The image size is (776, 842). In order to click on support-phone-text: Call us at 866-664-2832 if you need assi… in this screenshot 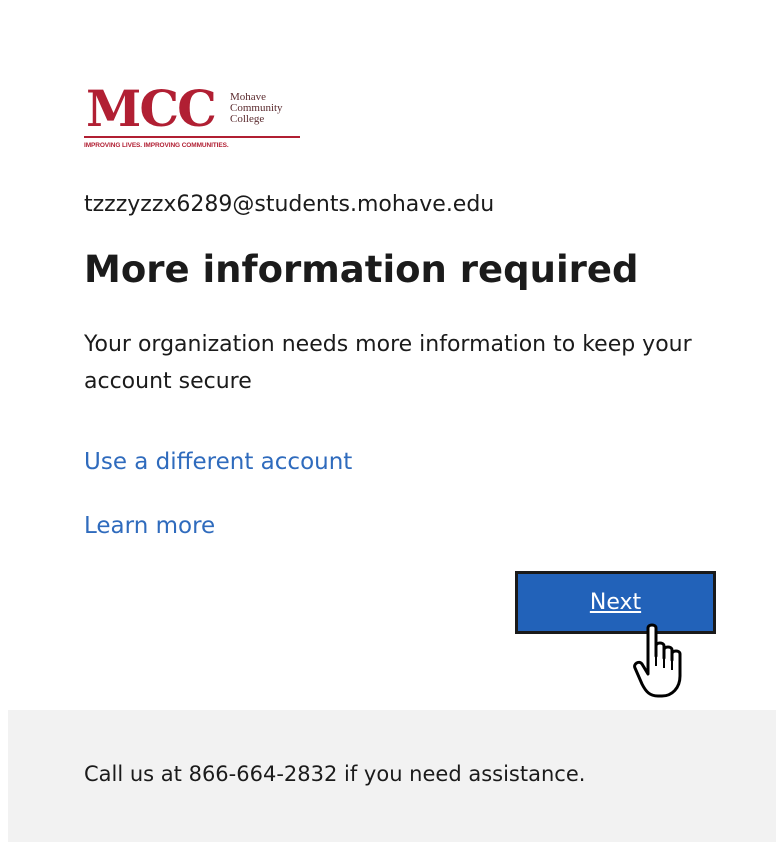, I will do `click(335, 774)`.